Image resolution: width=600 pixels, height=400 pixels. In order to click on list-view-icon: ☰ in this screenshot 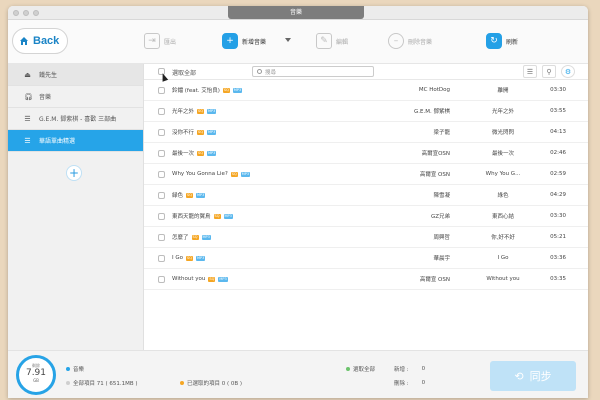, I will do `click(530, 71)`.